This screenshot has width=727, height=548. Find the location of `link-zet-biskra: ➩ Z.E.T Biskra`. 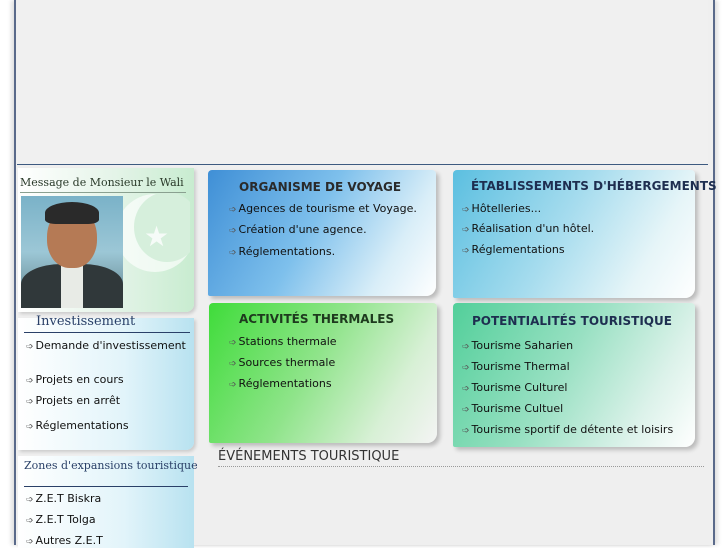

link-zet-biskra: ➩ Z.E.T Biskra is located at coordinates (63, 498).